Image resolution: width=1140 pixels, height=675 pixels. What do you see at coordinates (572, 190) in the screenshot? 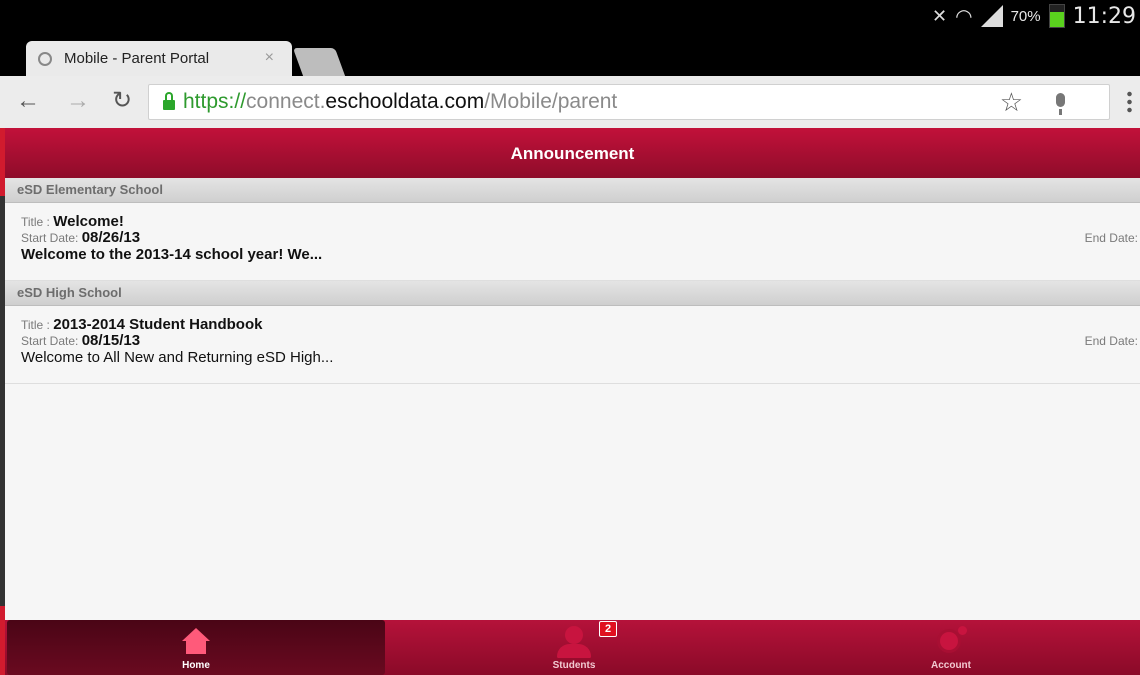
I see `section-header-elementary: eSD Elementary School` at bounding box center [572, 190].